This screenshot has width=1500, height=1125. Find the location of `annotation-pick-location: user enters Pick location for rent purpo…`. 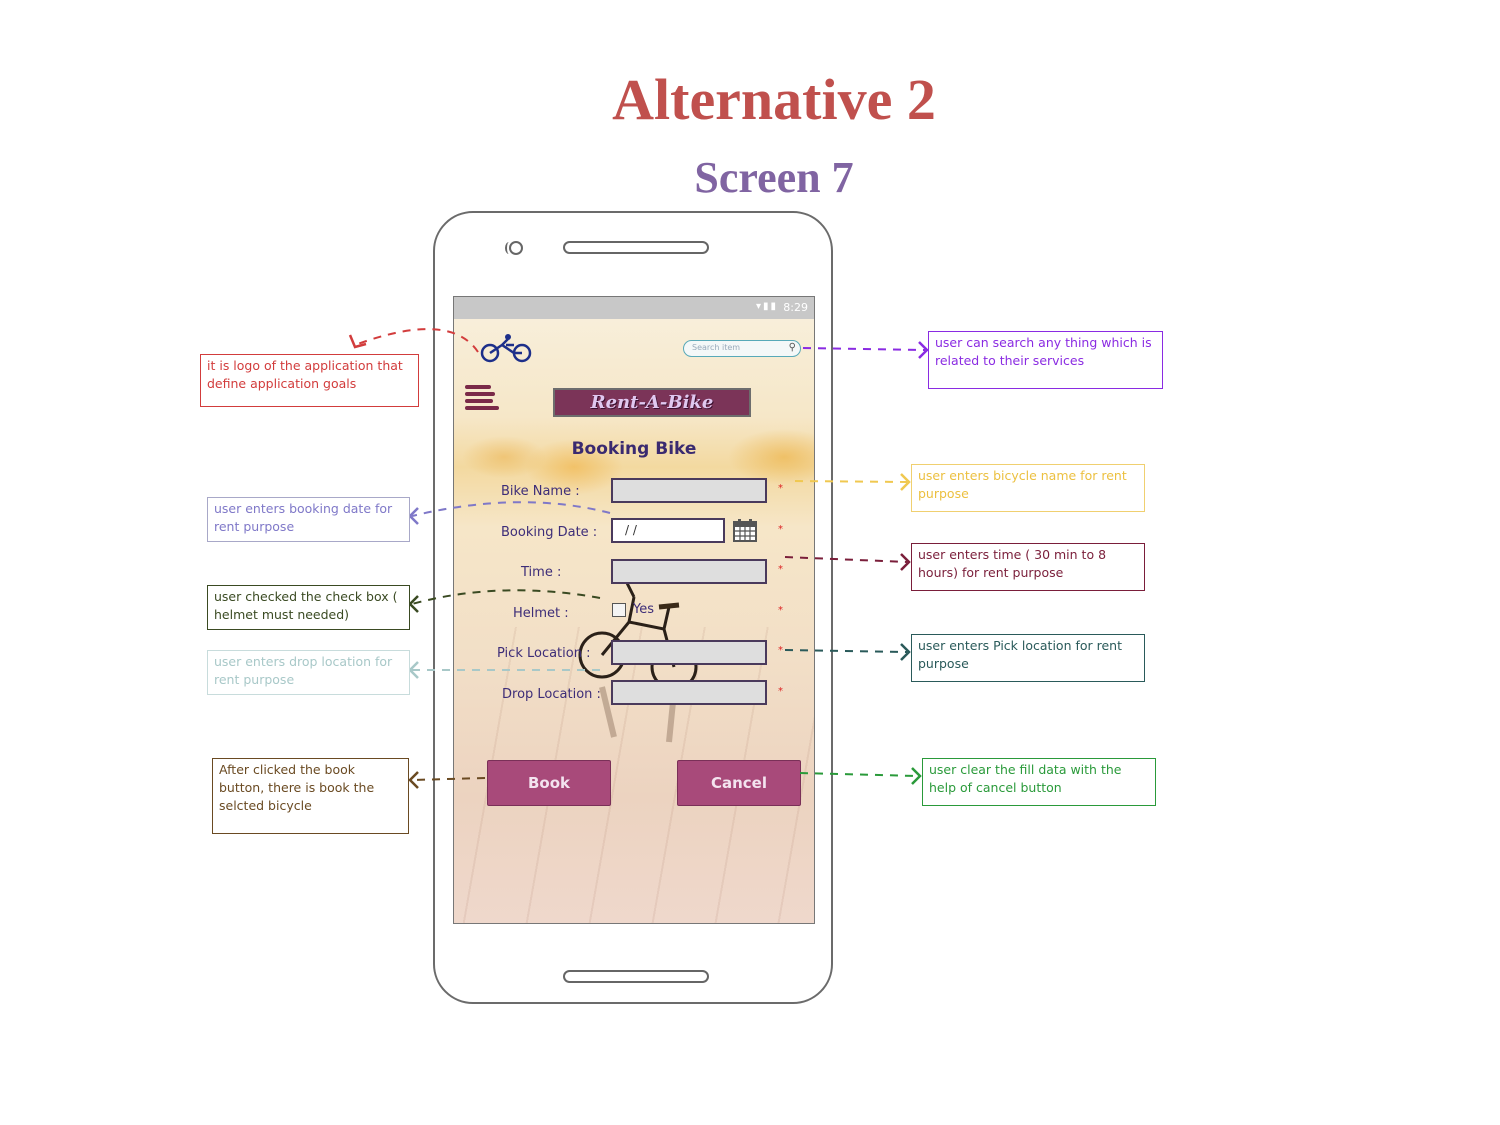

annotation-pick-location: user enters Pick location for rent purpo… is located at coordinates (1028, 658).